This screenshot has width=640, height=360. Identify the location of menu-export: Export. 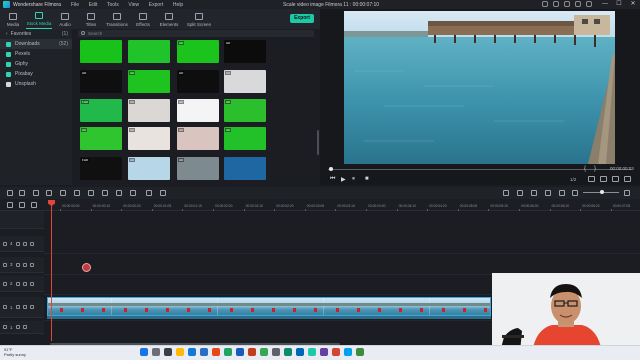
(156, 5).